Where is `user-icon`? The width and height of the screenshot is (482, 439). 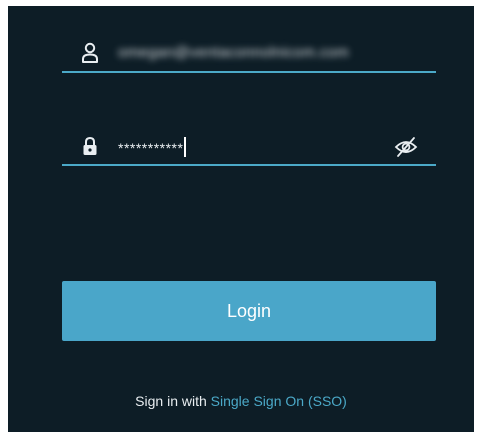
user-icon is located at coordinates (90, 53).